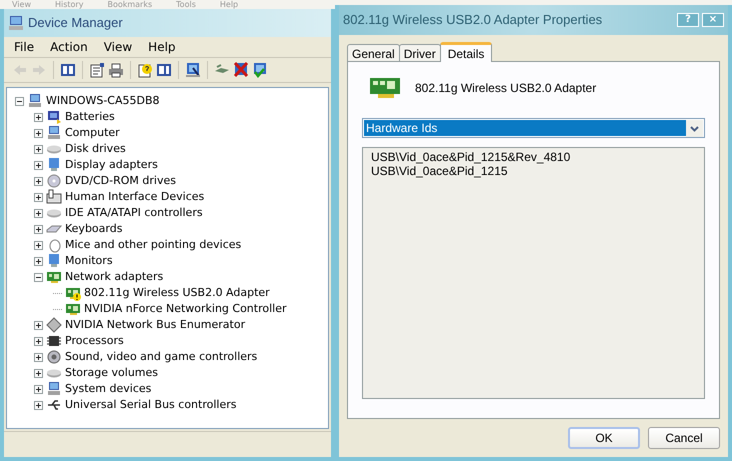 Image resolution: width=732 pixels, height=461 pixels. What do you see at coordinates (54, 357) in the screenshot?
I see `speaker-icon` at bounding box center [54, 357].